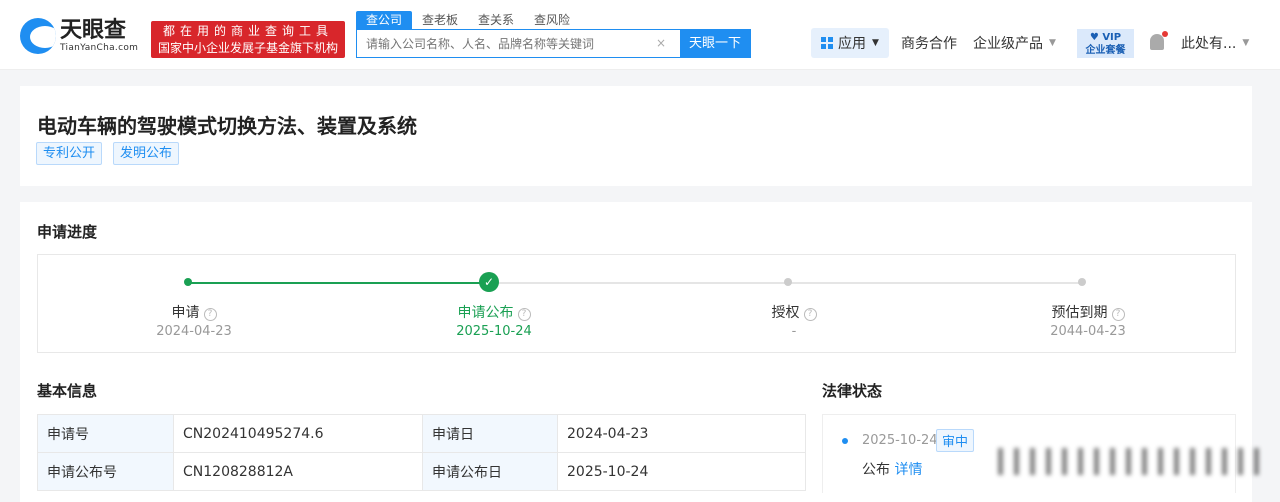 The height and width of the screenshot is (502, 1280). Describe the element at coordinates (552, 20) in the screenshot. I see `tab-risk: 查风险` at that location.